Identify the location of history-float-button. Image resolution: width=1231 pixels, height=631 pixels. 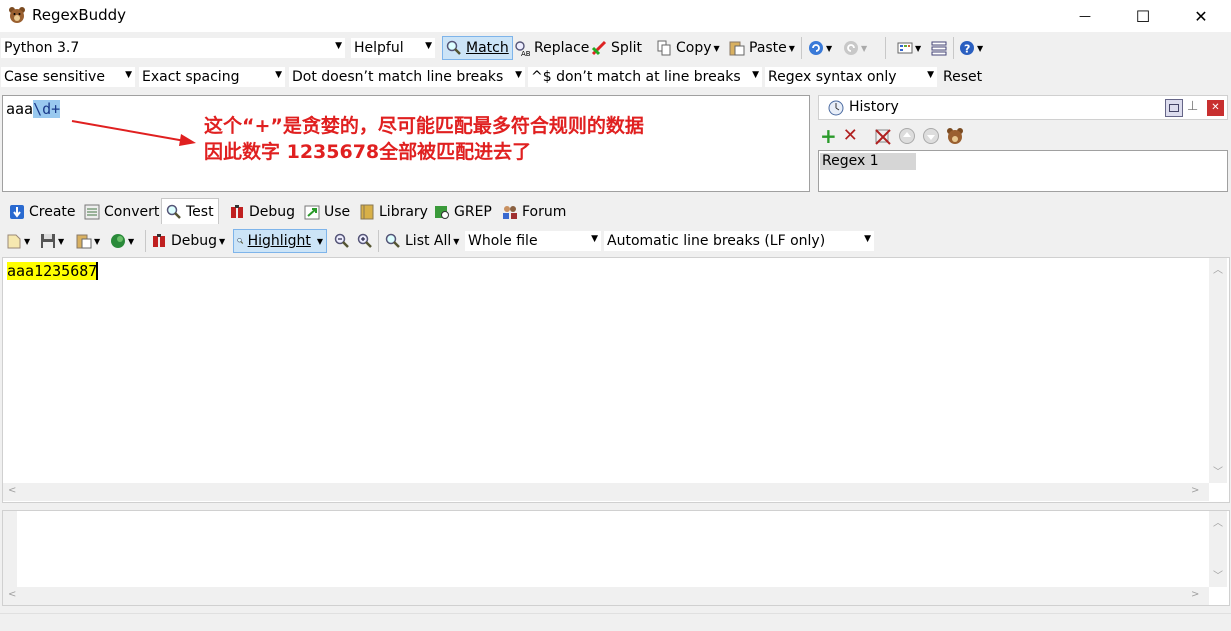
(1174, 108).